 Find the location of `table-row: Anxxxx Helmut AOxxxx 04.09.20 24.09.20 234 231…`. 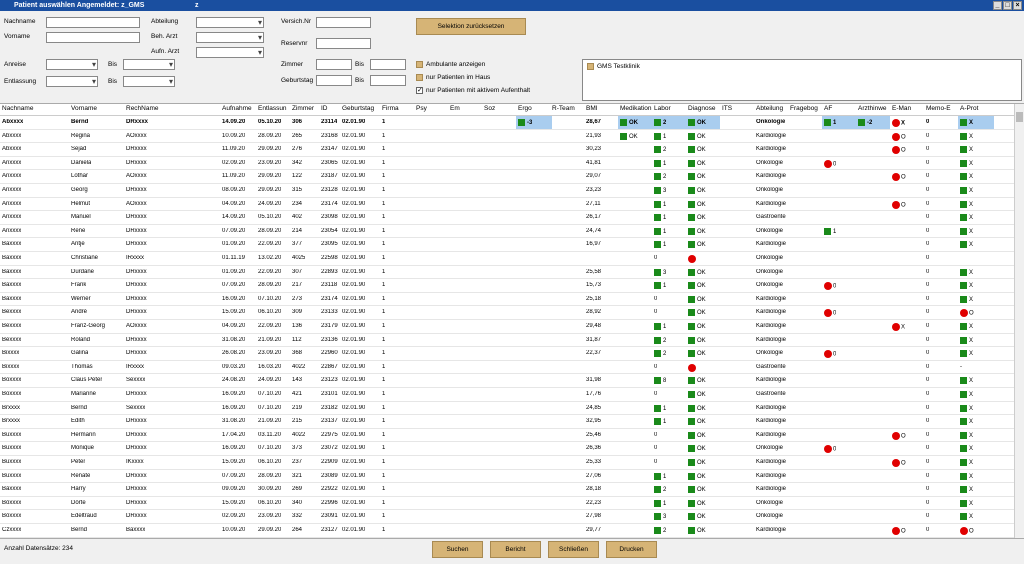

table-row: Anxxxx Helmut AOxxxx 04.09.20 24.09.20 234 231… is located at coordinates (507, 205).